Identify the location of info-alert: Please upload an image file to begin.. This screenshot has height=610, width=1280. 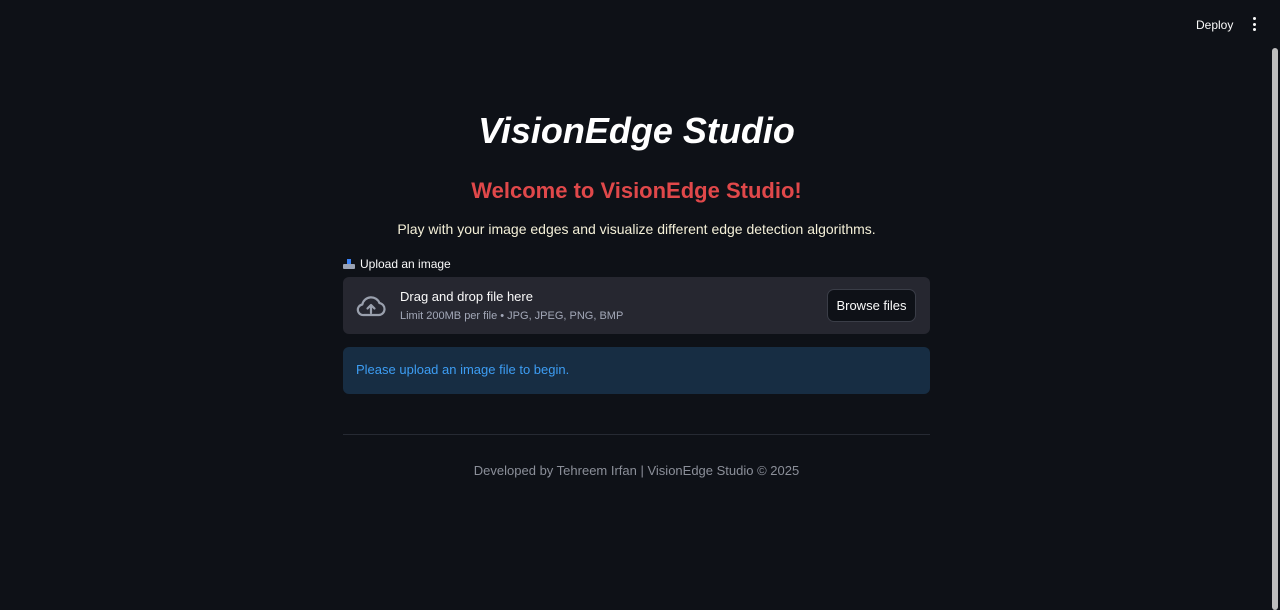
(636, 370).